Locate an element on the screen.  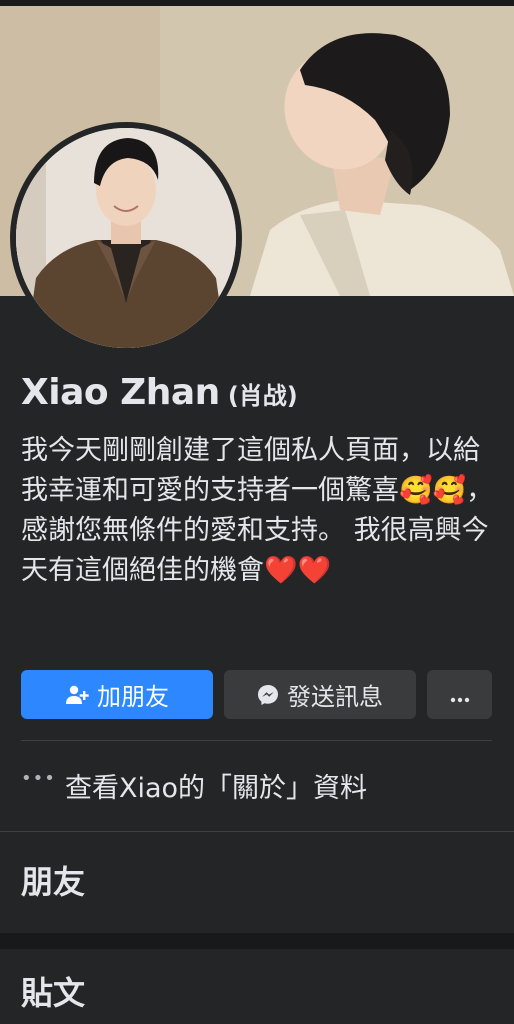
send-message-label: 發送訊息 is located at coordinates (335, 697).